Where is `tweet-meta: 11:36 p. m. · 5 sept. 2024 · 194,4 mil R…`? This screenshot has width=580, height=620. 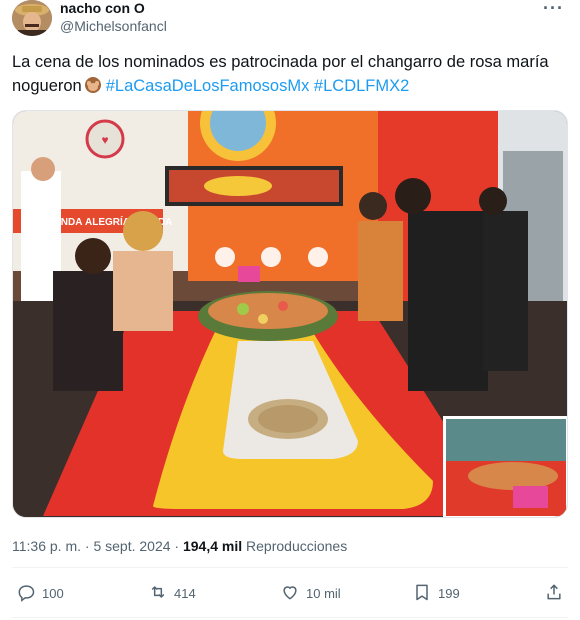 tweet-meta: 11:36 p. m. · 5 sept. 2024 · 194,4 mil R… is located at coordinates (179, 546).